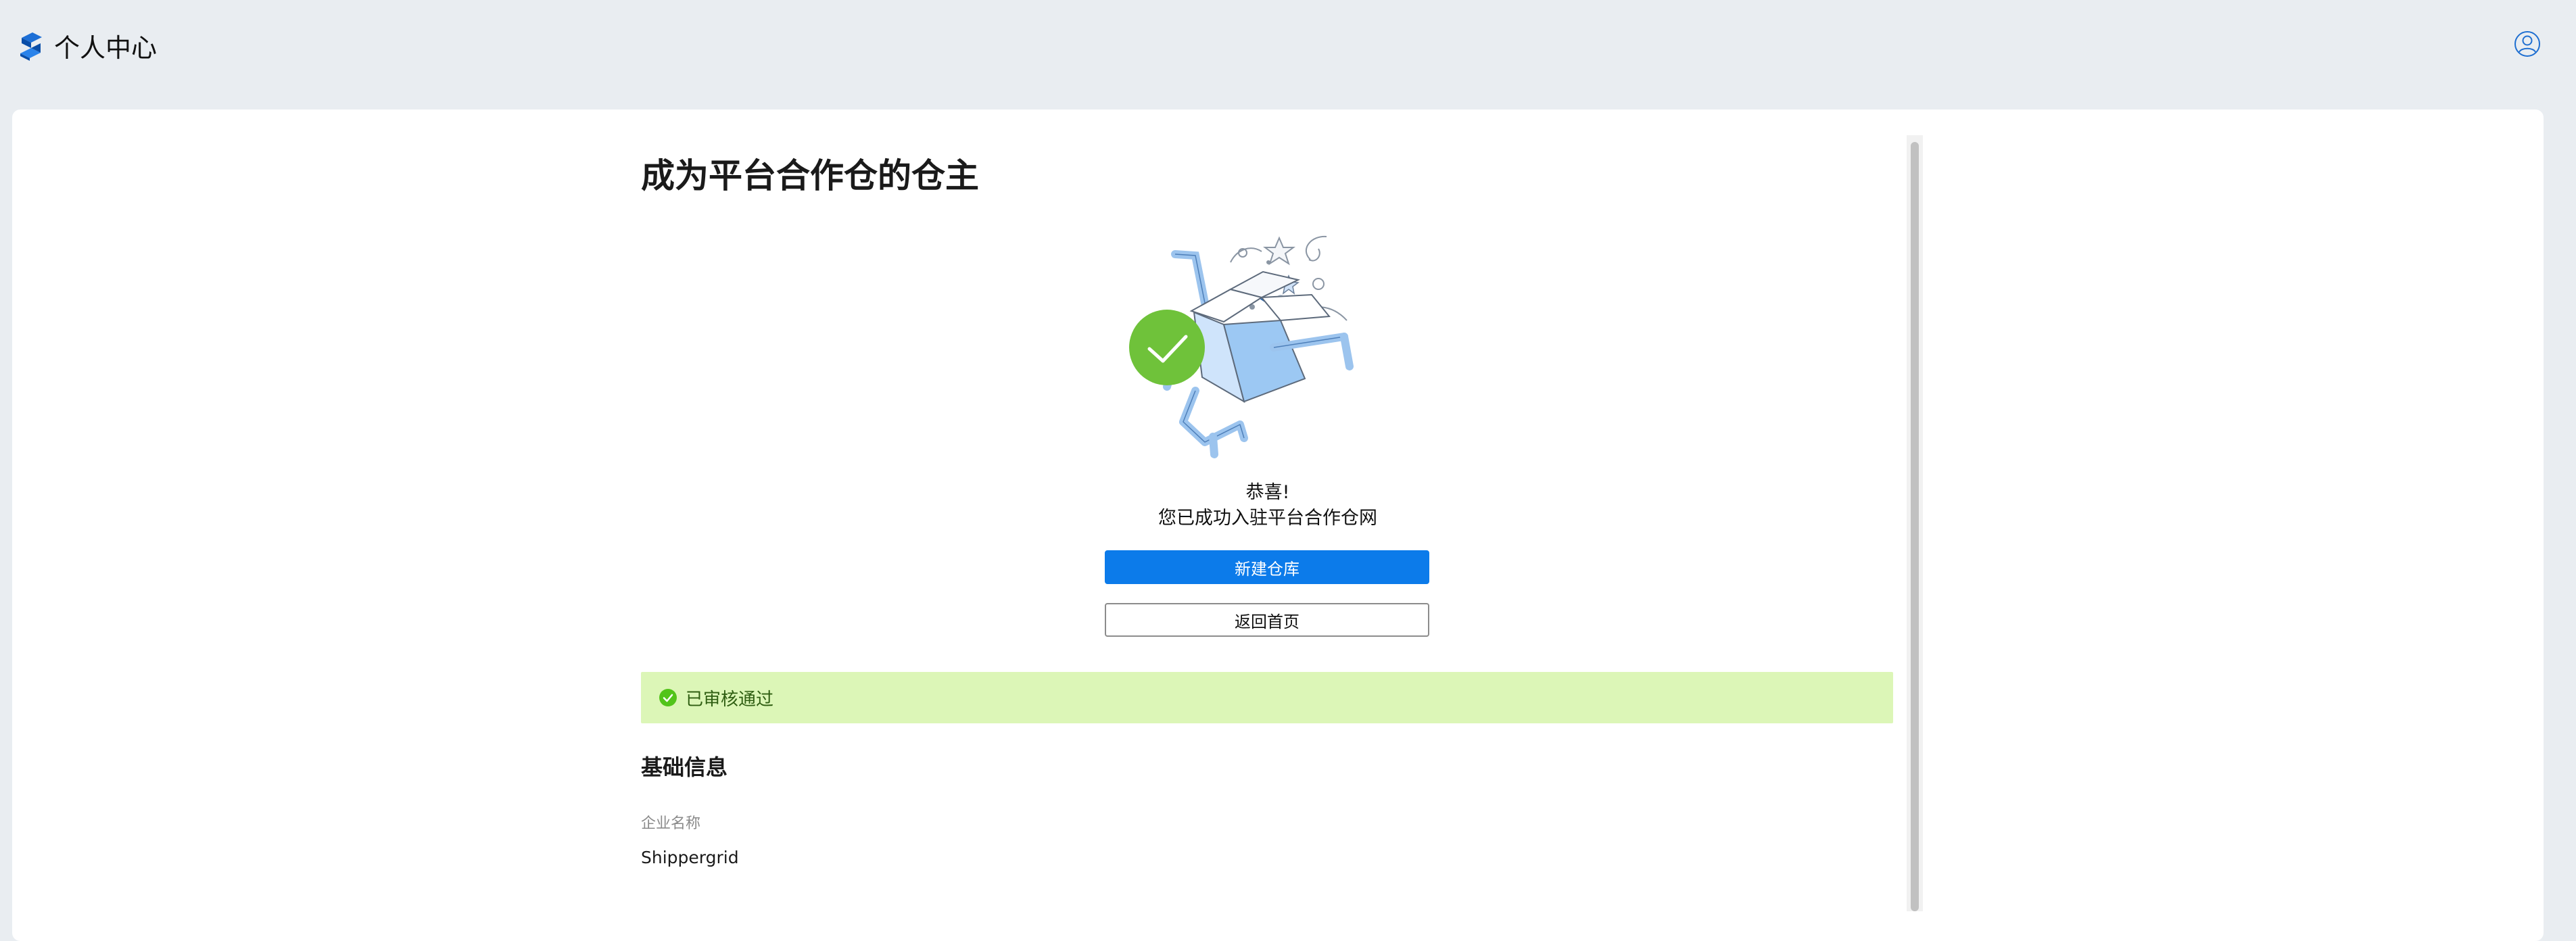  Describe the element at coordinates (2527, 43) in the screenshot. I see `user-avatar-icon` at that location.